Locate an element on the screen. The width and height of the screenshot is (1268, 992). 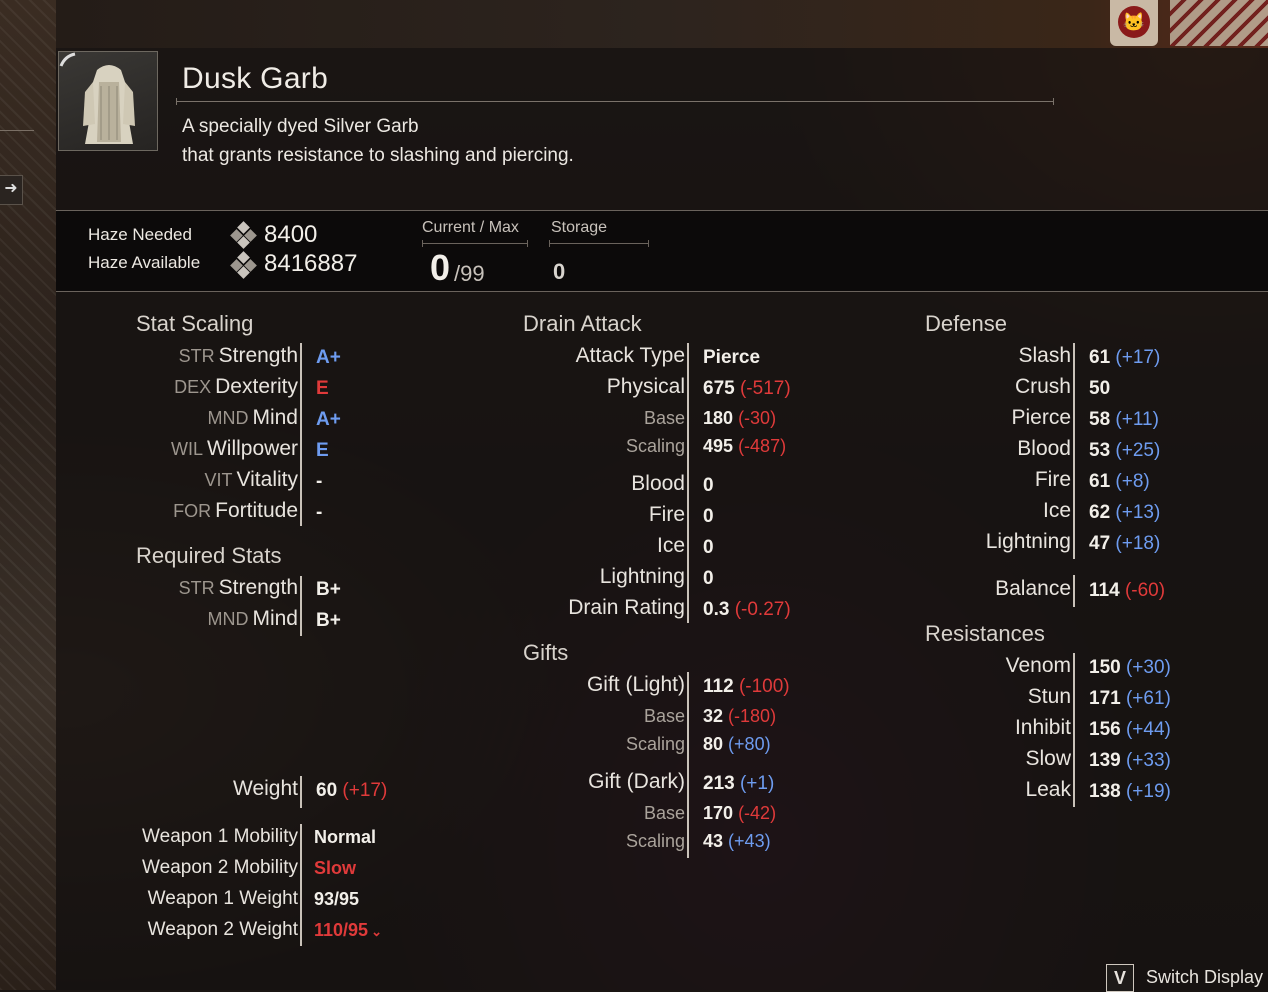
stat-scaling-row: DEX Dexterity is located at coordinates (199, 390).